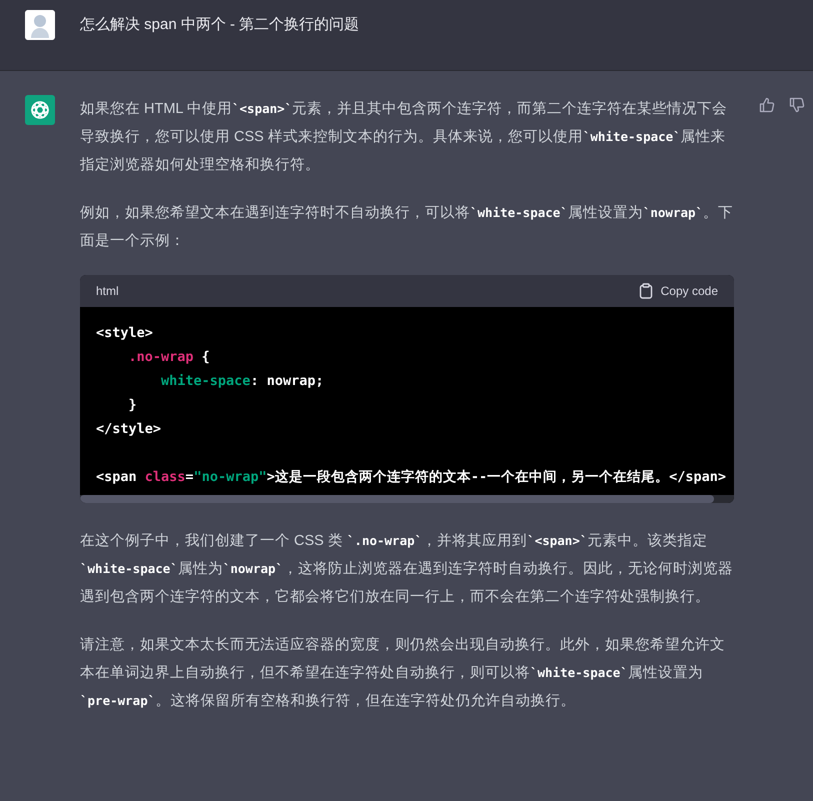 This screenshot has width=813, height=801. I want to click on code-line: white-space: nowrap;, so click(242, 381).